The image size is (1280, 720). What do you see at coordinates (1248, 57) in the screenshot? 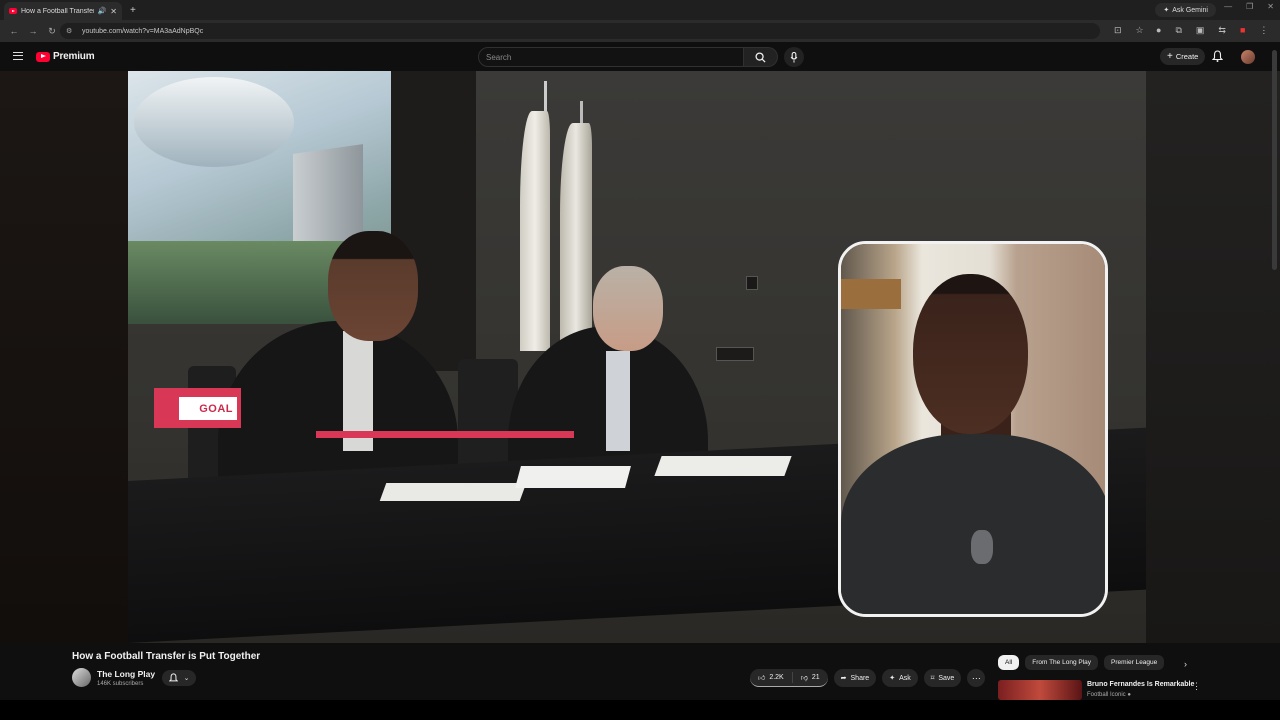
I see `user-avatar` at bounding box center [1248, 57].